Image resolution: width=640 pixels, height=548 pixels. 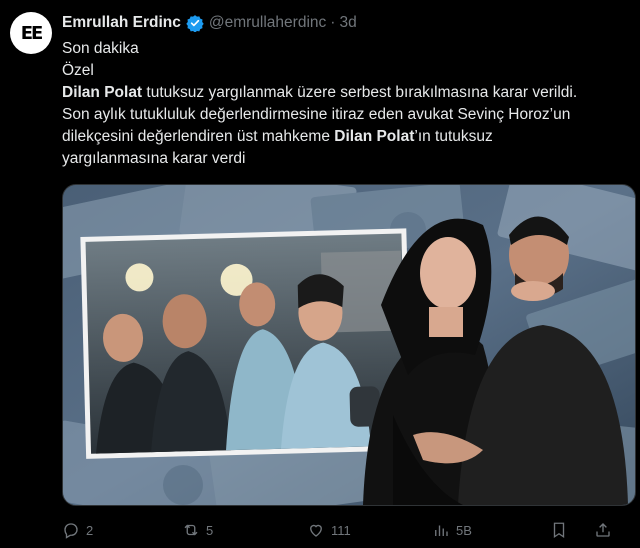 I want to click on tweet-timestamp: 3d, so click(x=347, y=23).